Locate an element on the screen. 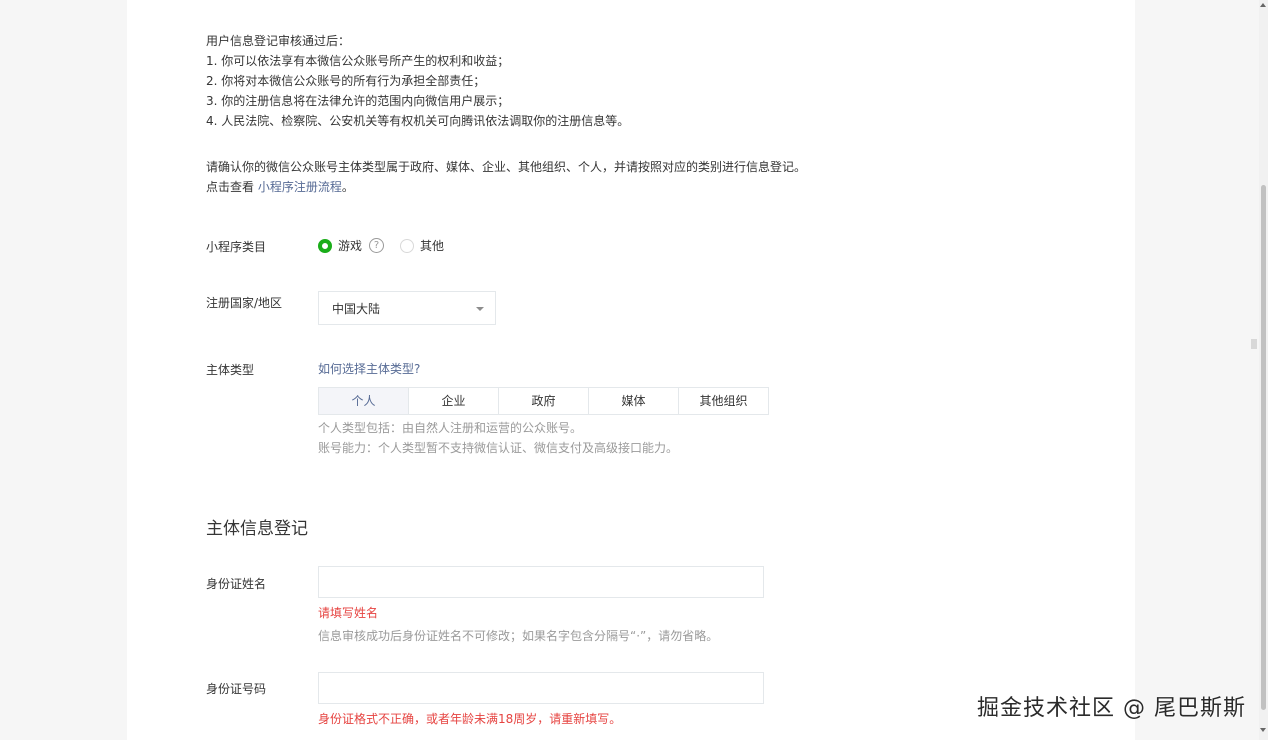 The width and height of the screenshot is (1268, 740). category-option-label: 游戏 is located at coordinates (350, 246).